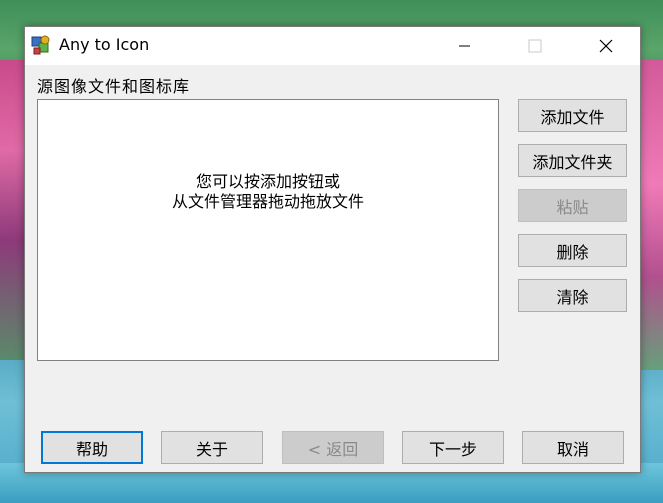 This screenshot has height=503, width=663. I want to click on add-folder-button: 添加文件夹, so click(572, 160).